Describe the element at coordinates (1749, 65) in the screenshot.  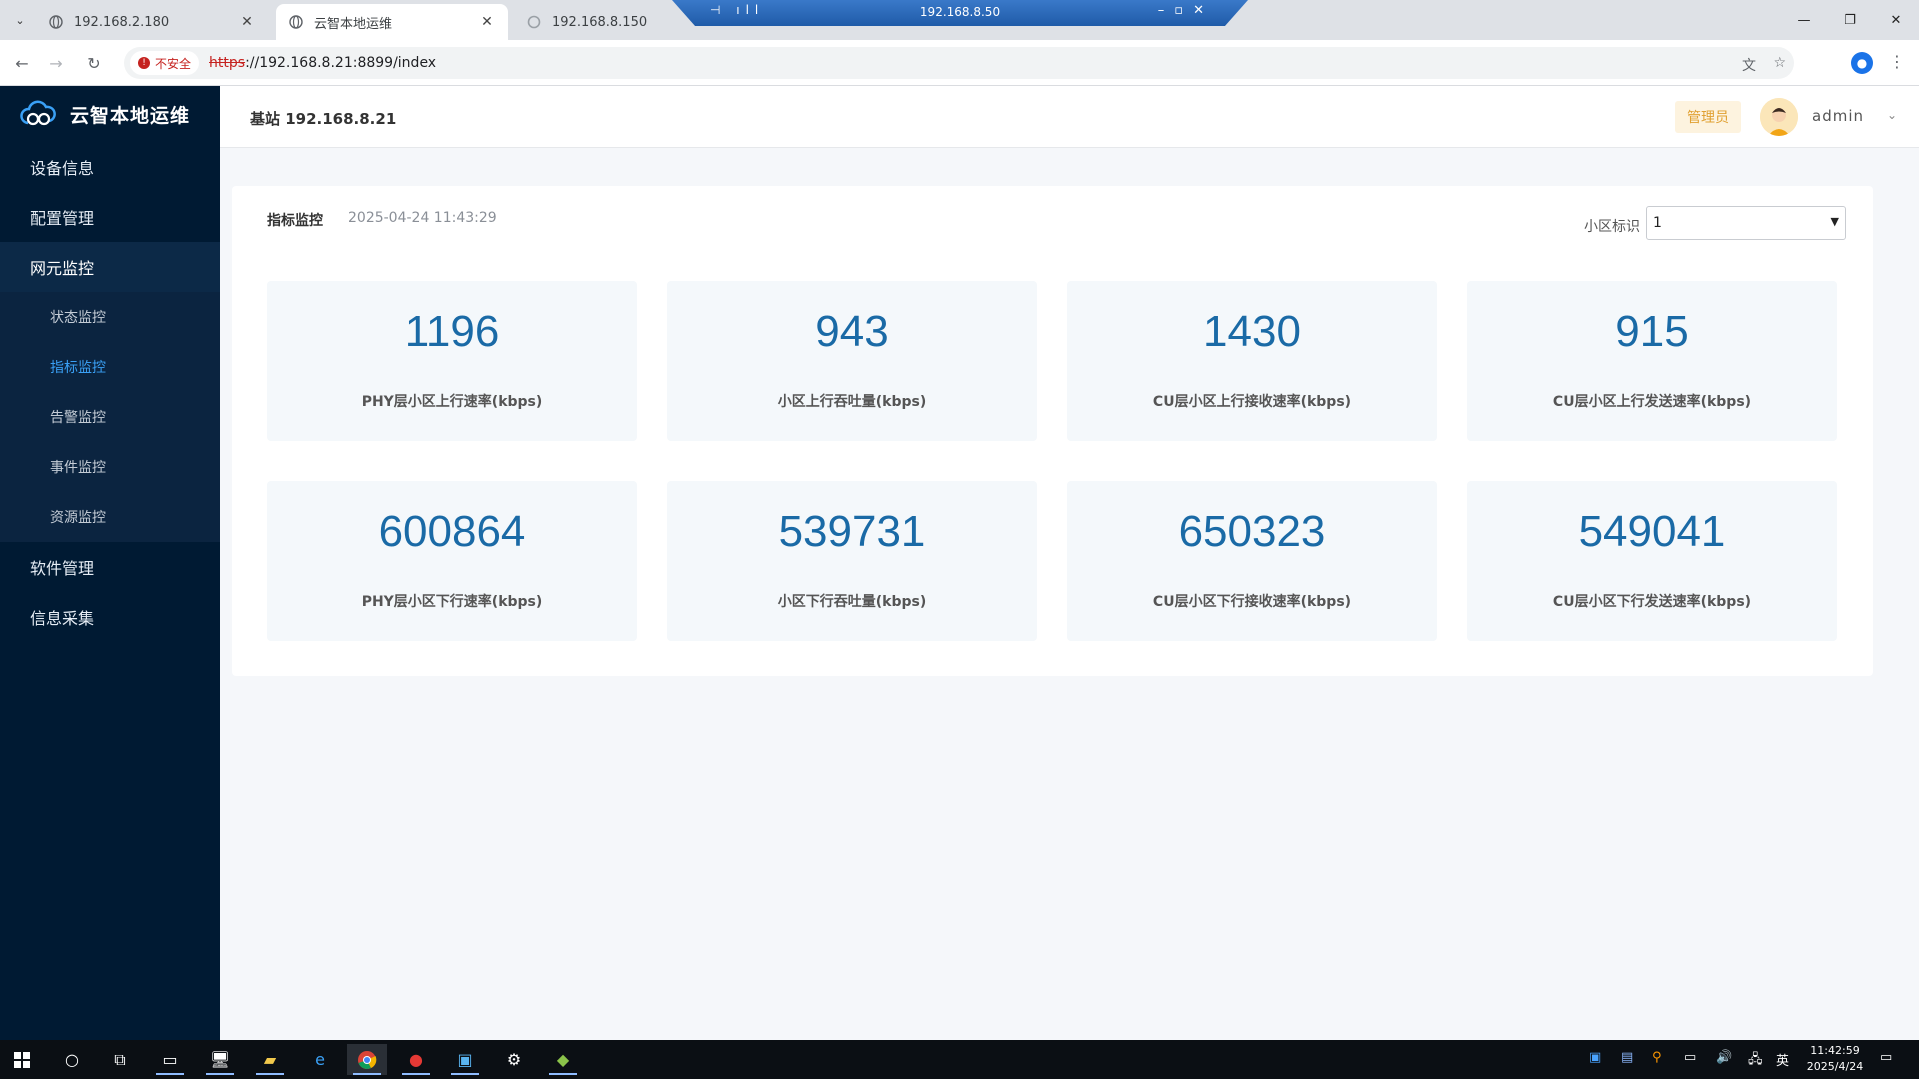
I see `translate-icon: 文` at that location.